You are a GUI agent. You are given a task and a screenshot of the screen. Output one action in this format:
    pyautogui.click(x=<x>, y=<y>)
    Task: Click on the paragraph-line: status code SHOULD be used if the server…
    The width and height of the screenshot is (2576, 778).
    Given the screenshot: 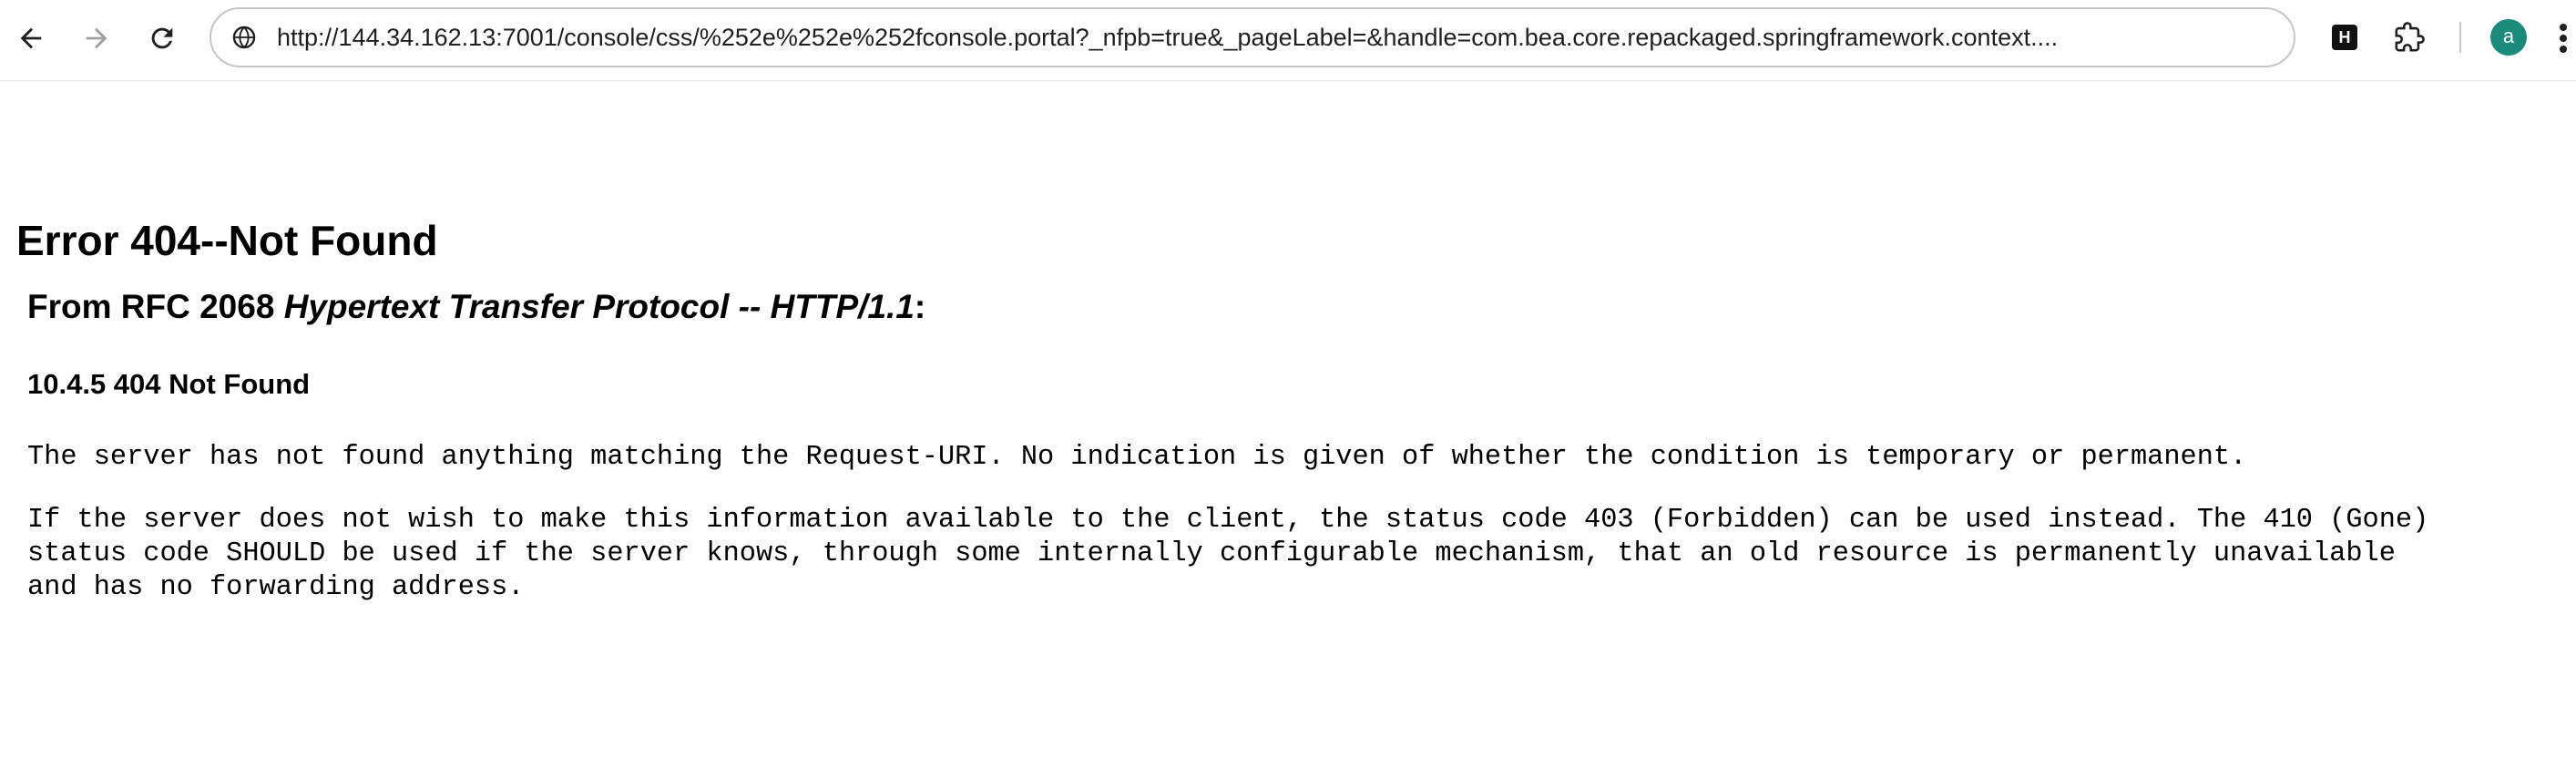 What is the action you would take?
    pyautogui.click(x=1211, y=553)
    